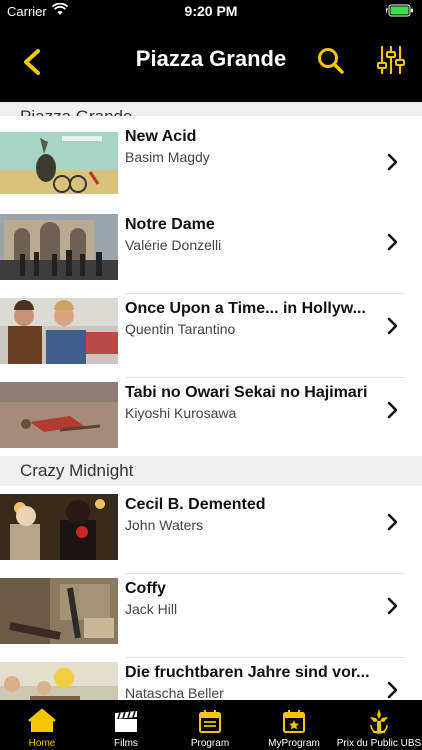  Describe the element at coordinates (211, 471) in the screenshot. I see `section-header-crazy-midnight: Crazy Midnight` at that location.